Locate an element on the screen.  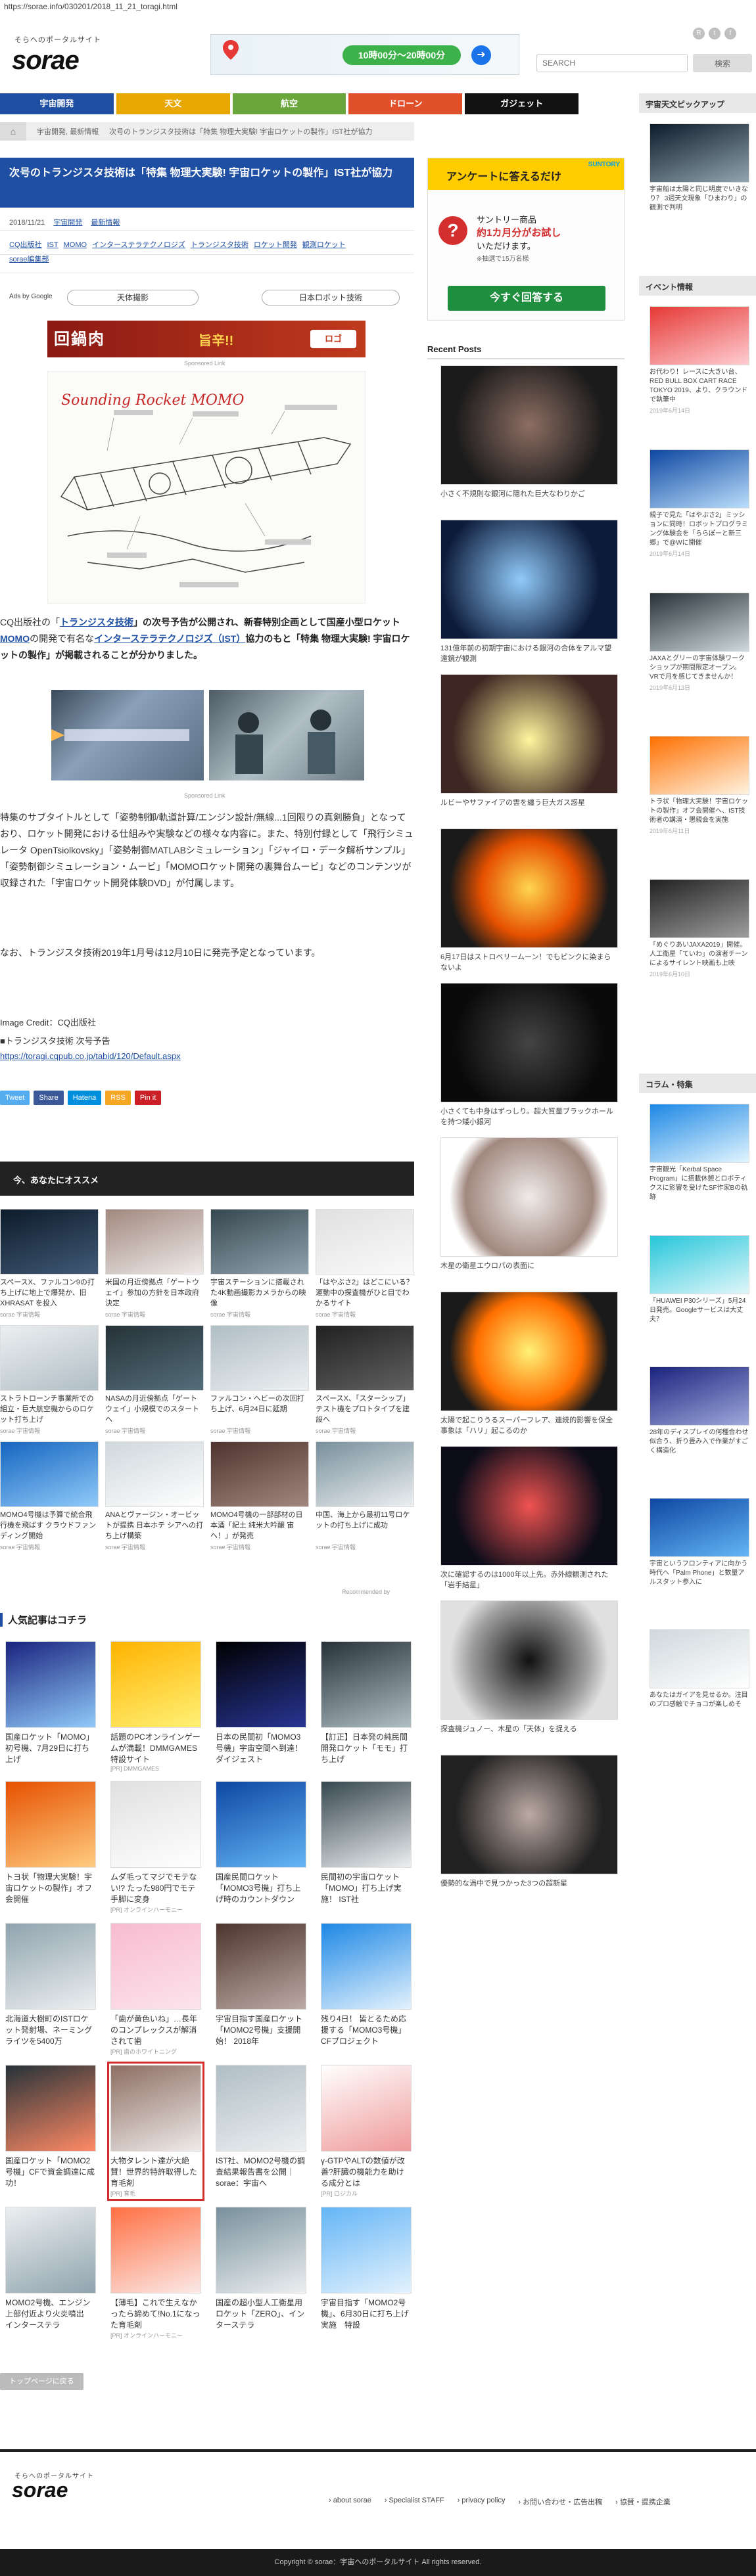
popular-card: IST社、MOMO2号機の調査結果報告書を公開｜sorae：宇宙へ is located at coordinates (261, 2131).